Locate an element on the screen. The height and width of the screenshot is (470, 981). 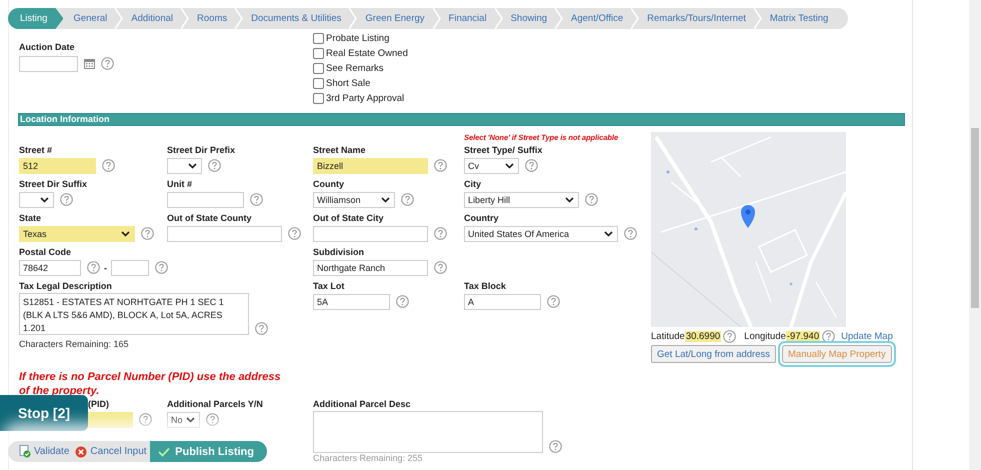
validate-button: Validate is located at coordinates (44, 451).